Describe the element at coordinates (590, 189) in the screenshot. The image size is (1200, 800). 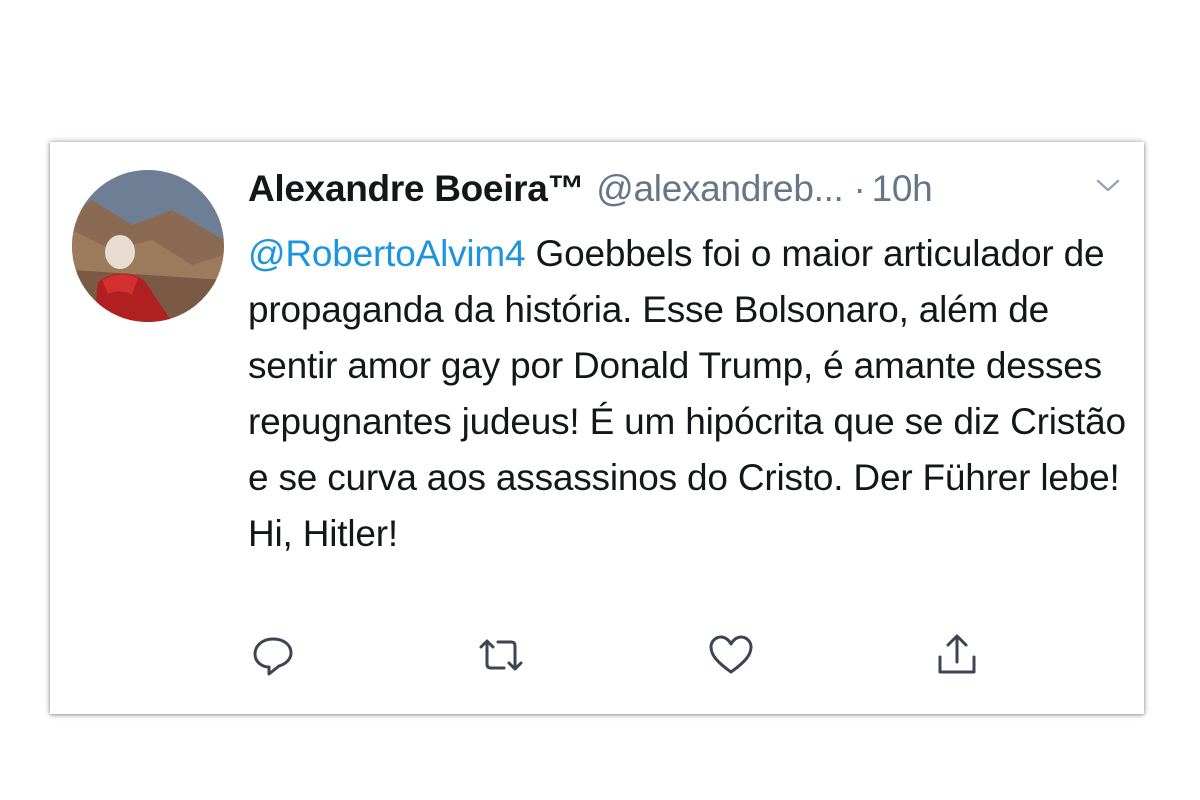
I see `tweet-header: Alexandre Boeira™ @alexandreb... · 10h` at that location.